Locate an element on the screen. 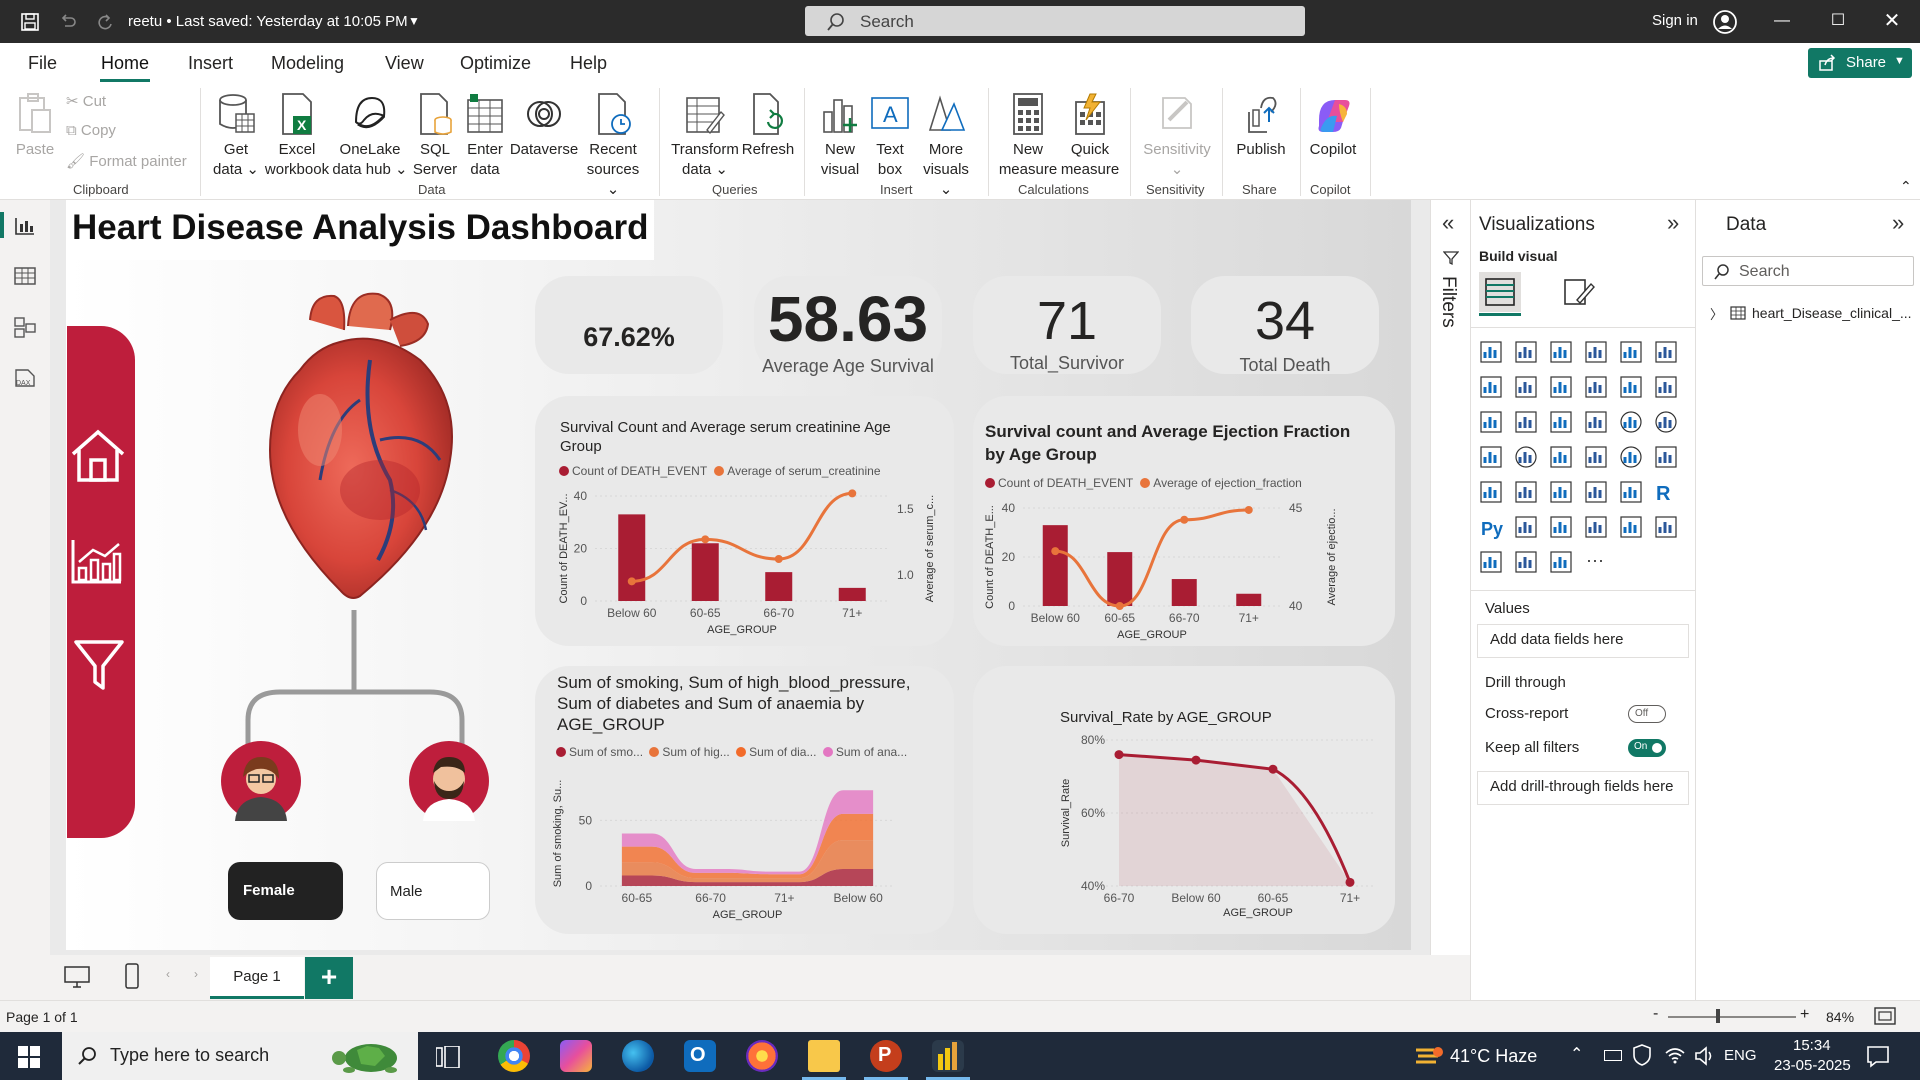 This screenshot has width=1920, height=1080. title-search-box: Search is located at coordinates (1055, 21).